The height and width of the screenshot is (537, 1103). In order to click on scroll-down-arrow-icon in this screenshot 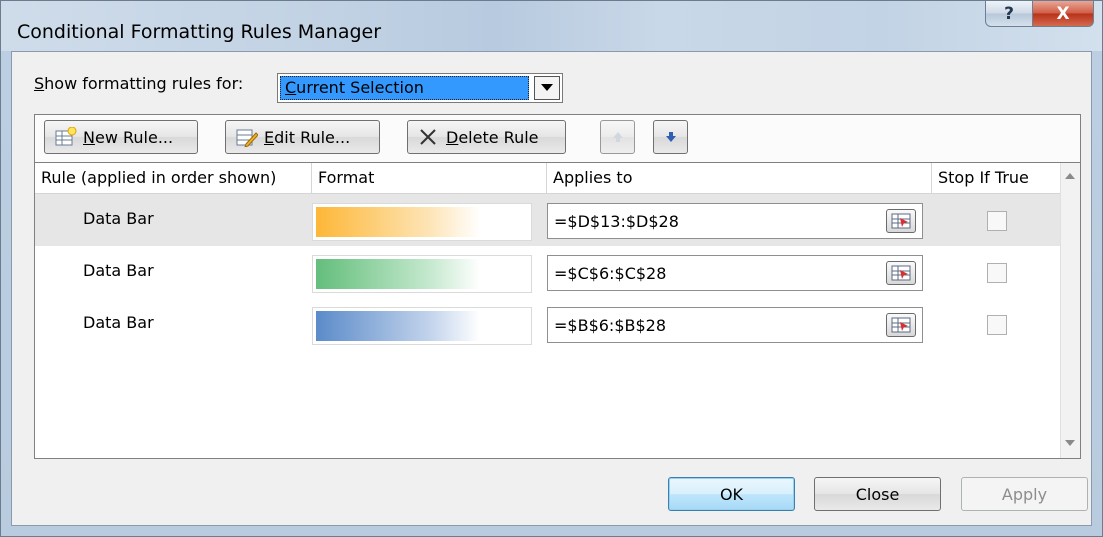, I will do `click(1070, 443)`.